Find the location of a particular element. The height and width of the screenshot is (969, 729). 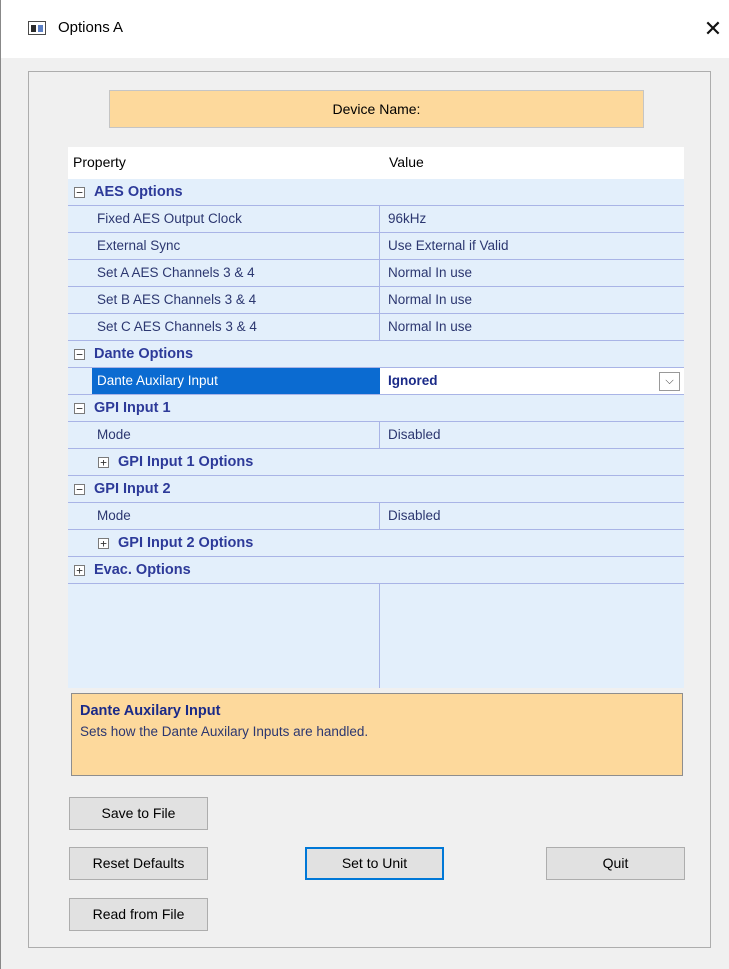

value-dropdown: Ignored is located at coordinates (532, 381).